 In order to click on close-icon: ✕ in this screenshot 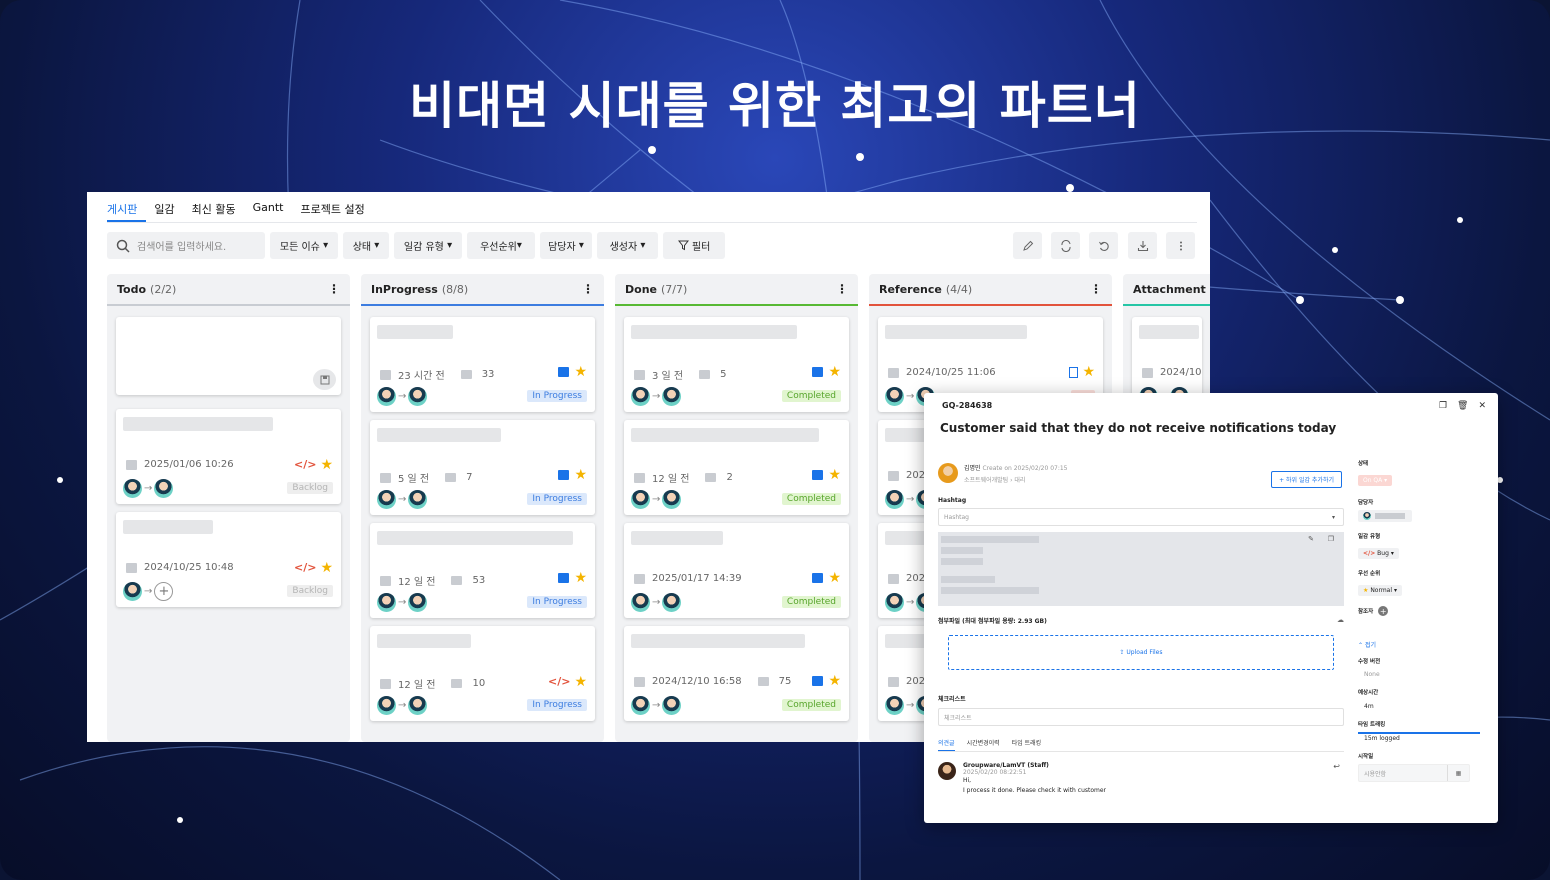, I will do `click(1482, 406)`.